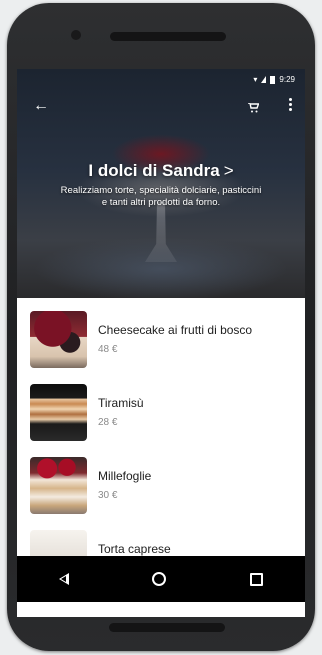  What do you see at coordinates (161, 232) in the screenshot?
I see `cake-stand-image` at bounding box center [161, 232].